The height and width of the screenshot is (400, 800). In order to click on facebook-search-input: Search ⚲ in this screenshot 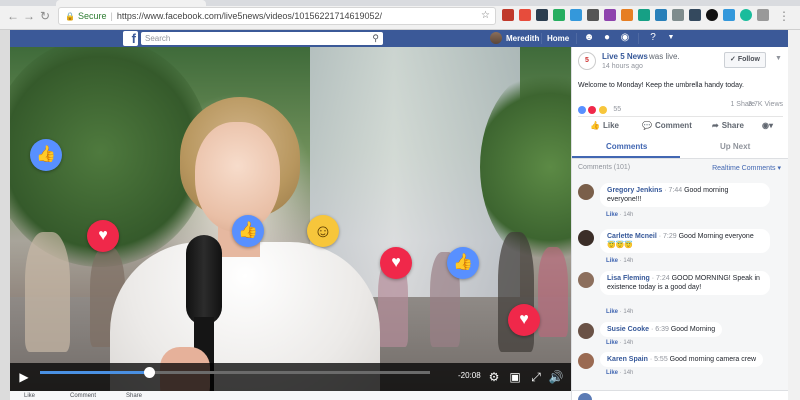, I will do `click(262, 38)`.